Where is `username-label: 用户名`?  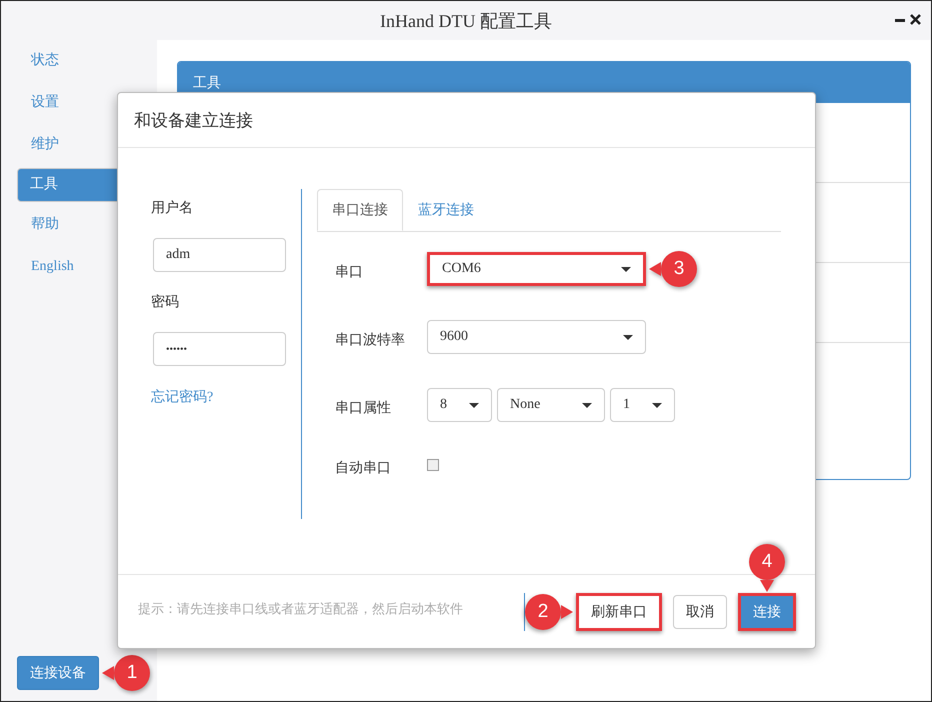 username-label: 用户名 is located at coordinates (172, 208).